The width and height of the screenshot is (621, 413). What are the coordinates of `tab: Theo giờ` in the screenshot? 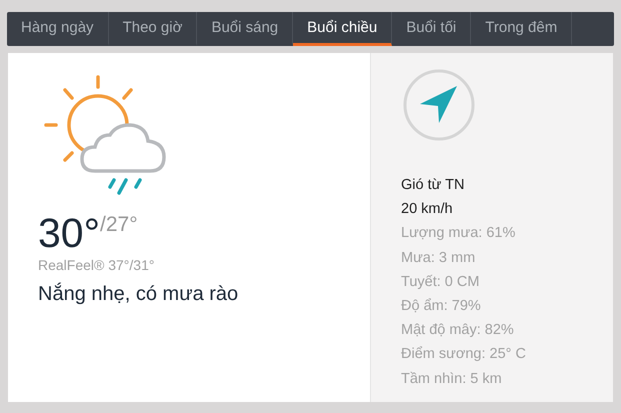 It's located at (153, 29).